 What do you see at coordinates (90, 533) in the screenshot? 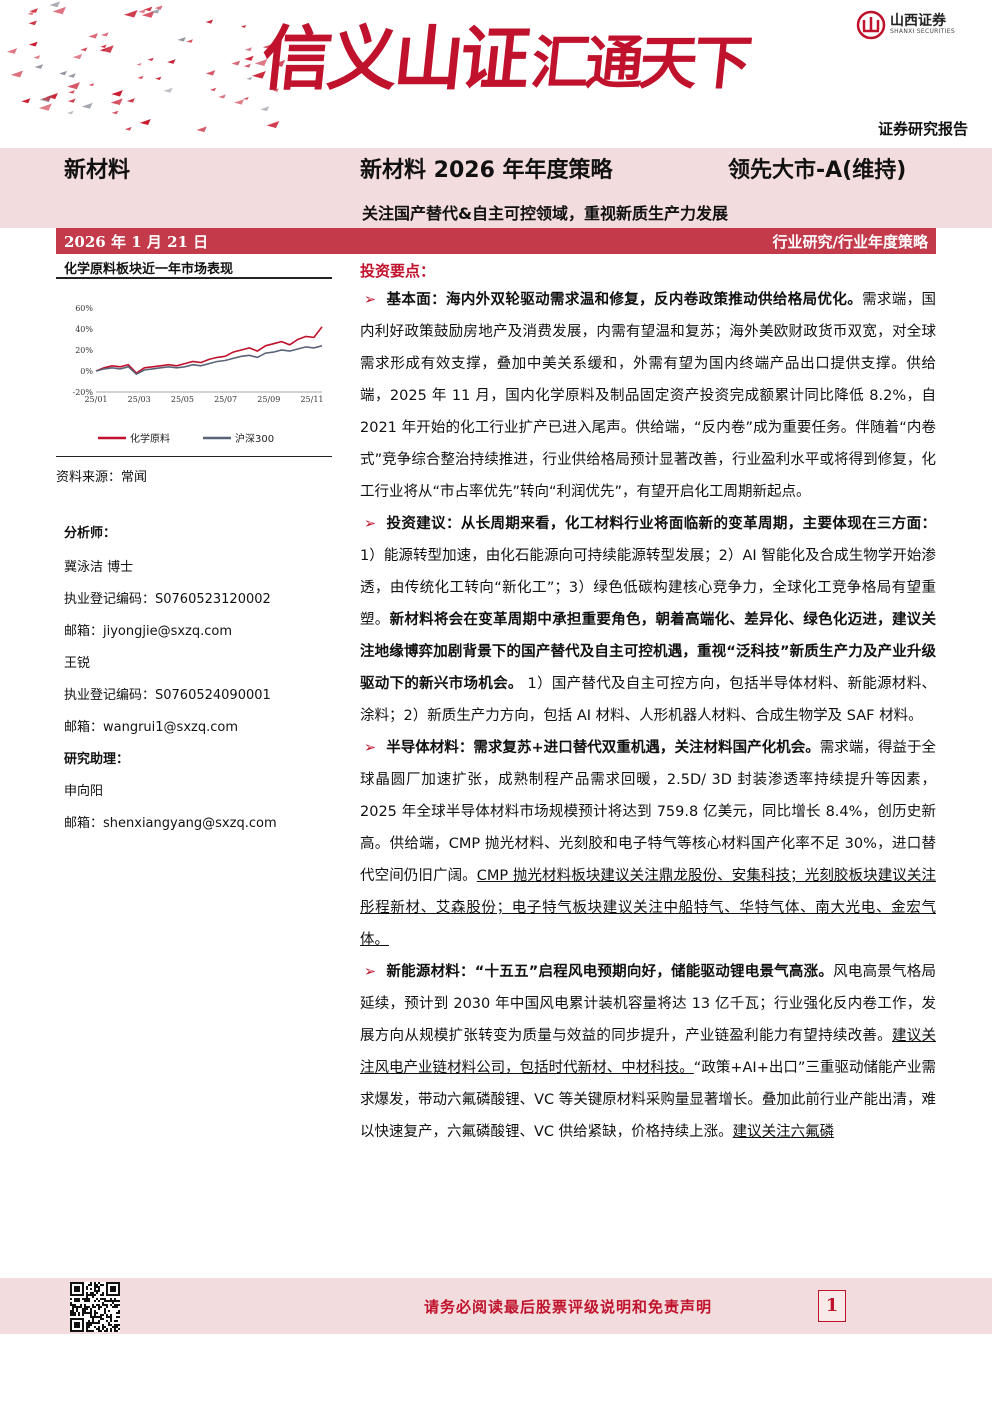
I see `analyst-heading: 分析师：` at bounding box center [90, 533].